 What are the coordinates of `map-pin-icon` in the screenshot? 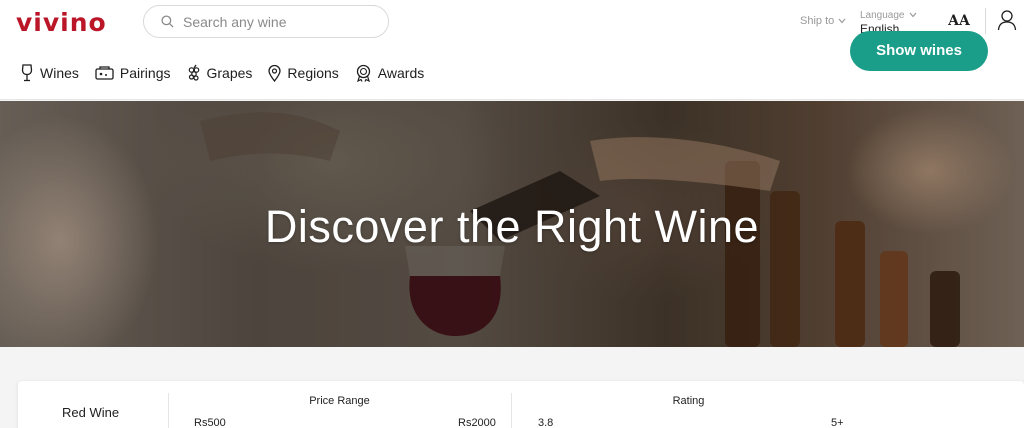 It's located at (275, 73).